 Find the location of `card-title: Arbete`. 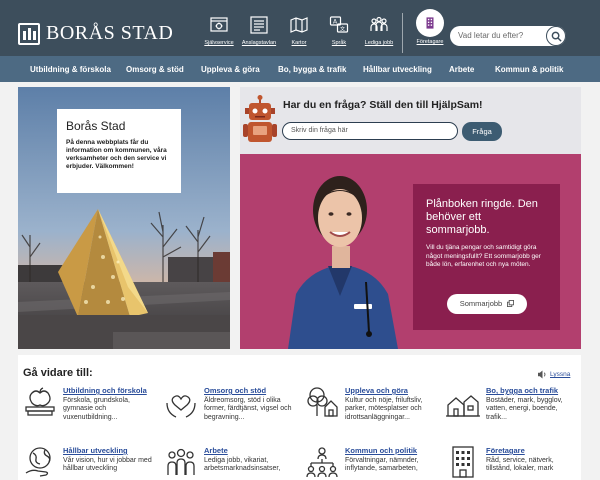

card-title: Arbete is located at coordinates (216, 450).